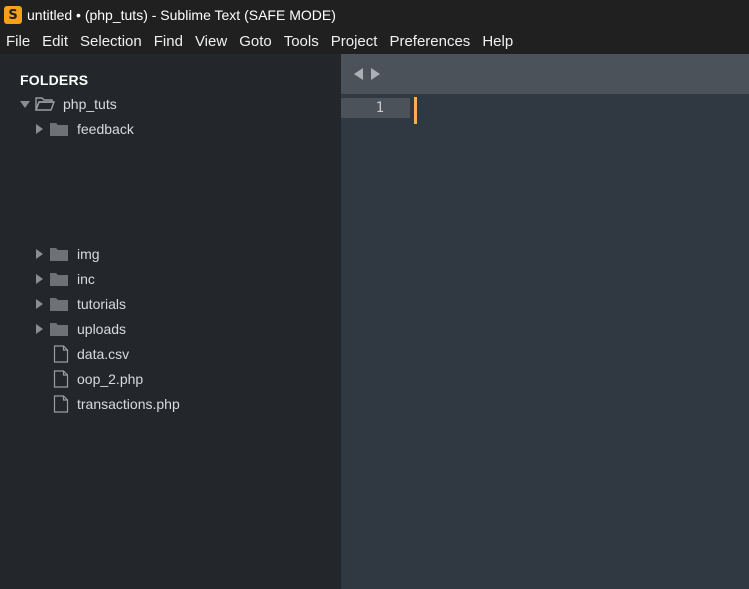  Describe the element at coordinates (301, 42) in the screenshot. I see `menu-tools: Tools` at that location.